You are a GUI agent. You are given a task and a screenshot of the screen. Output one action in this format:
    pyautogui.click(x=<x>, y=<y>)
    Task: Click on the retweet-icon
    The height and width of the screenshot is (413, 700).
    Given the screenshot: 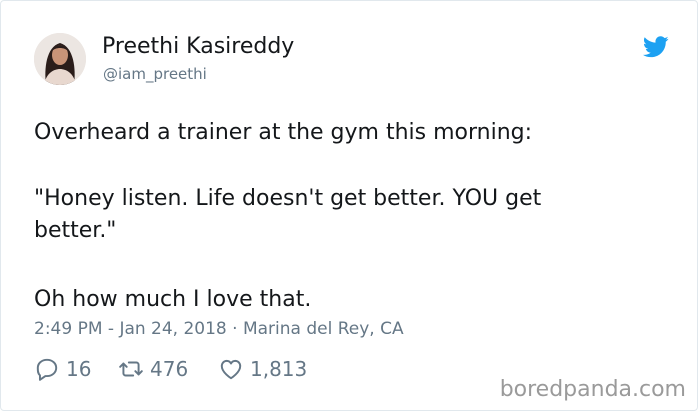 What is the action you would take?
    pyautogui.click(x=131, y=369)
    